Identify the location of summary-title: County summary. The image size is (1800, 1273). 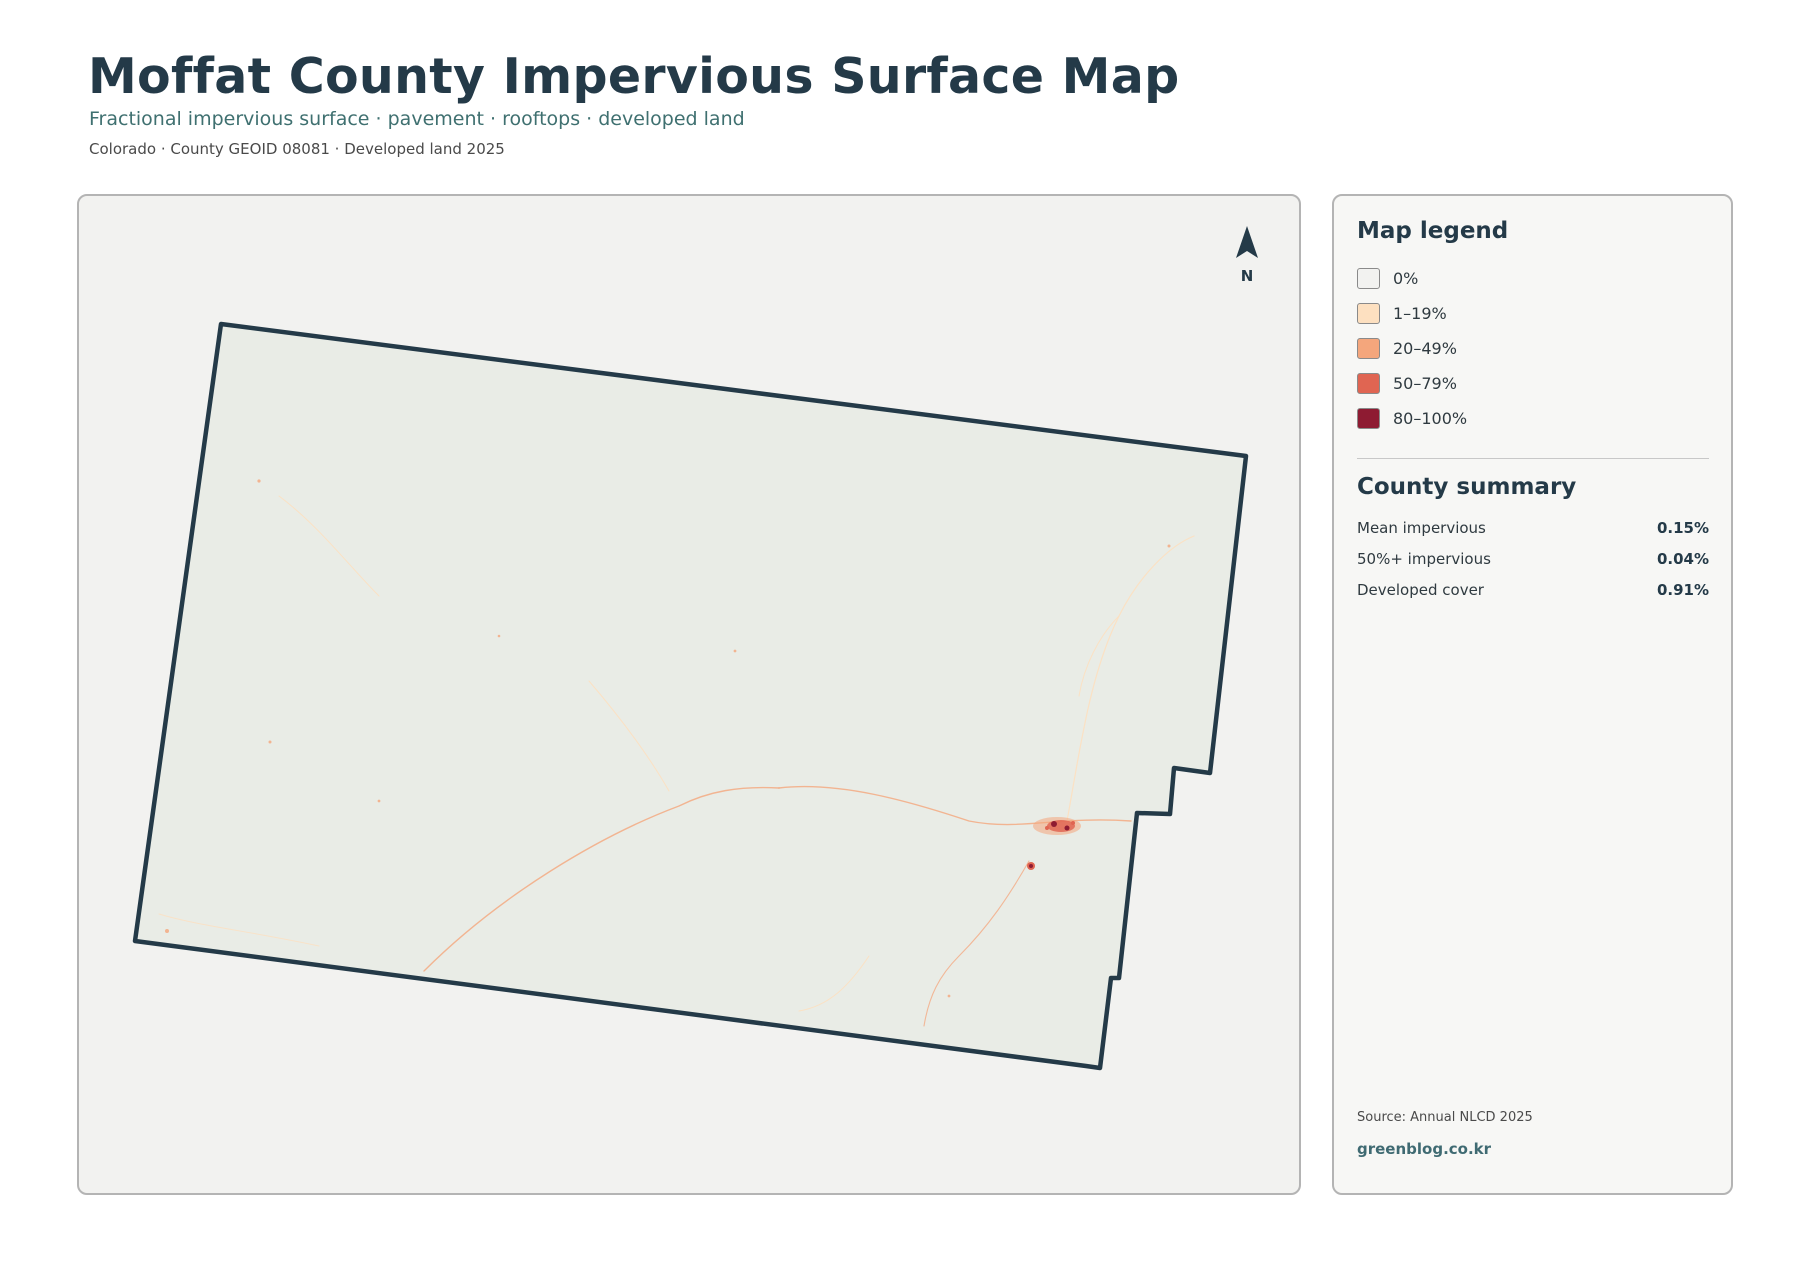
(1467, 487).